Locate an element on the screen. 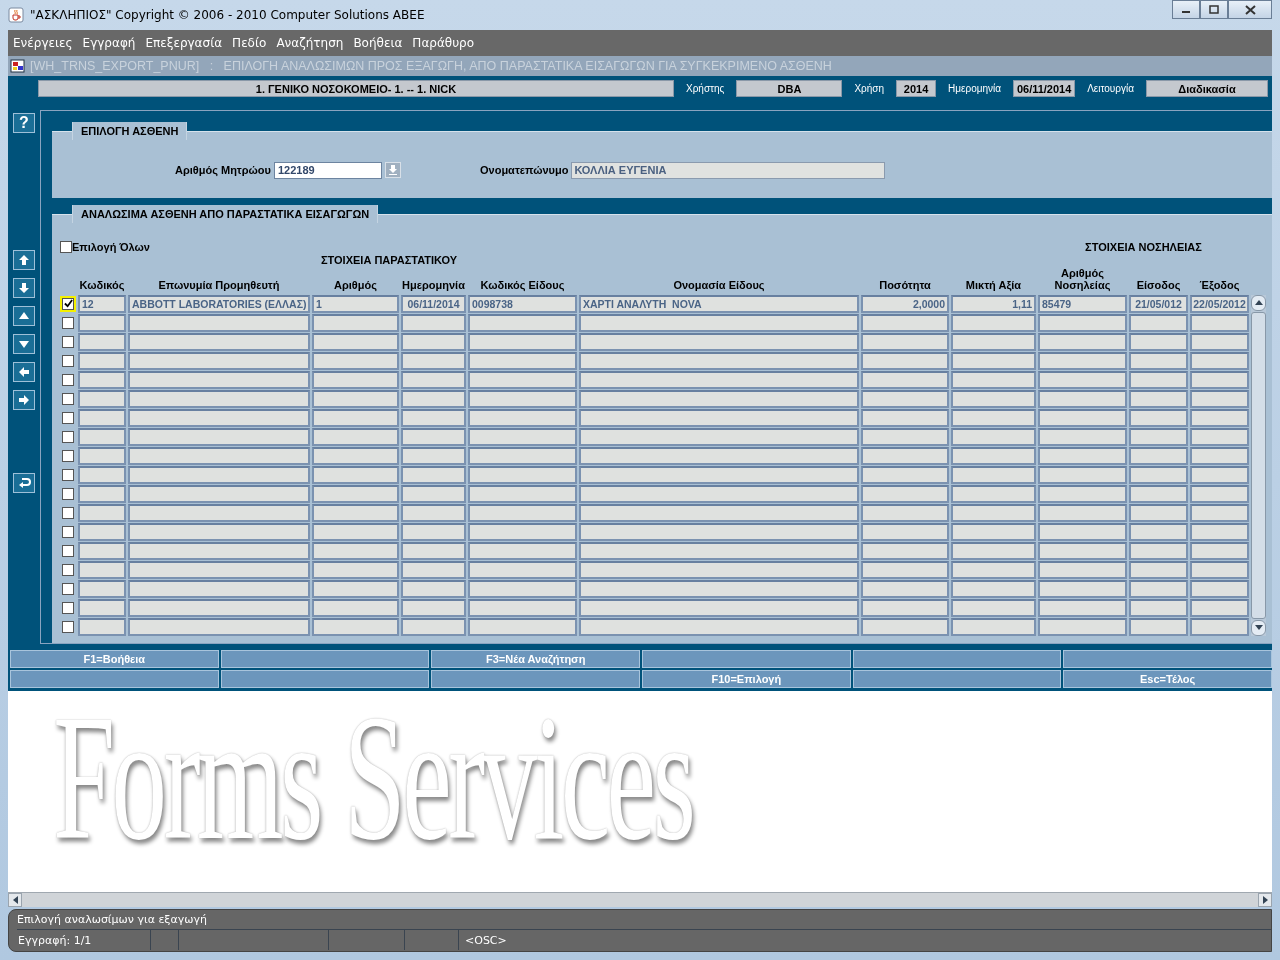 This screenshot has width=1280, height=960. scroll-left-button is located at coordinates (15, 900).